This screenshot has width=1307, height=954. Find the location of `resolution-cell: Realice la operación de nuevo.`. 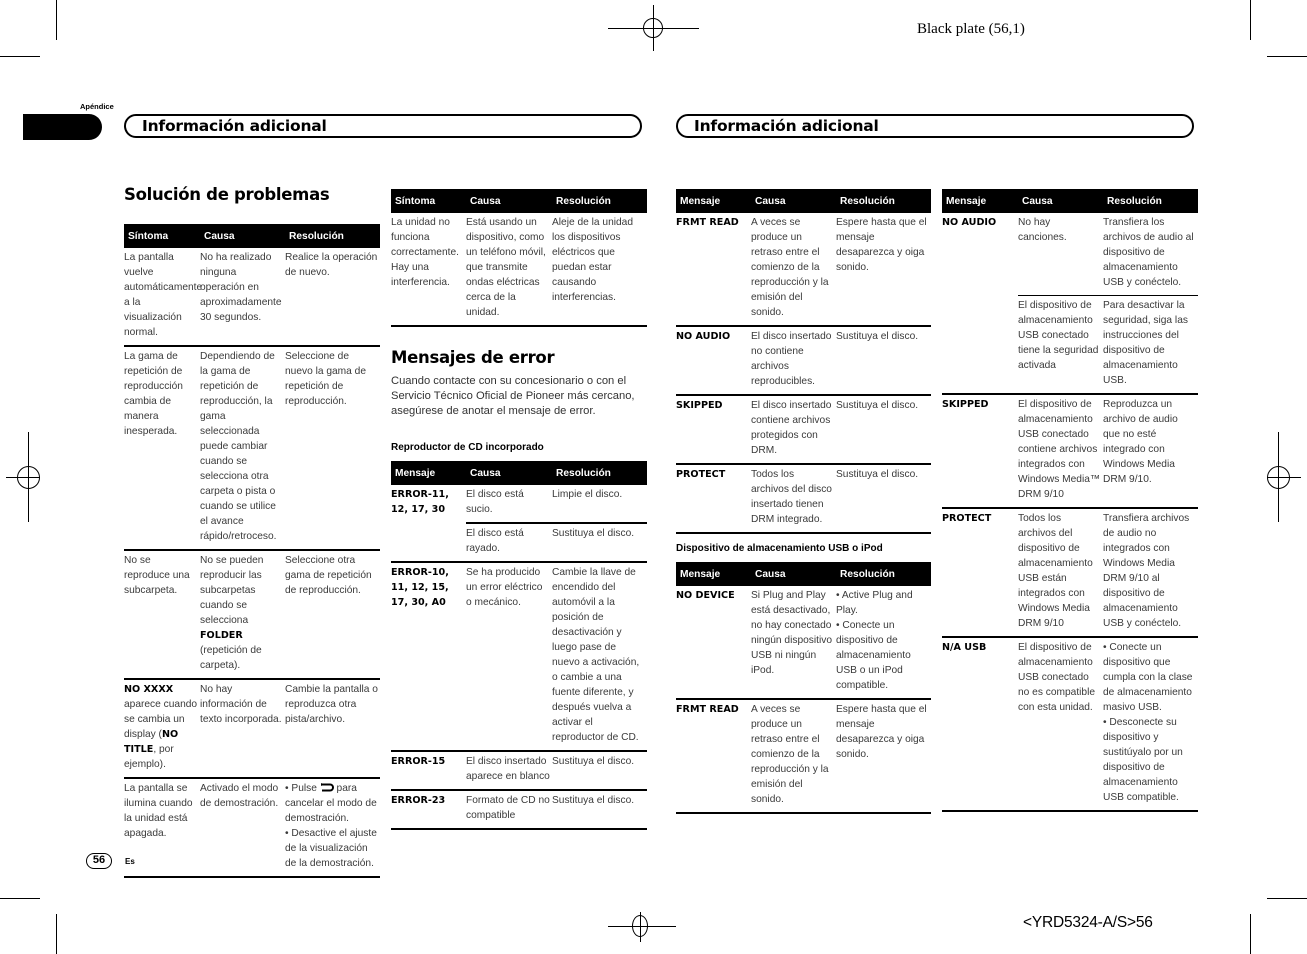

resolution-cell: Realice la operación de nuevo. is located at coordinates (332, 297).